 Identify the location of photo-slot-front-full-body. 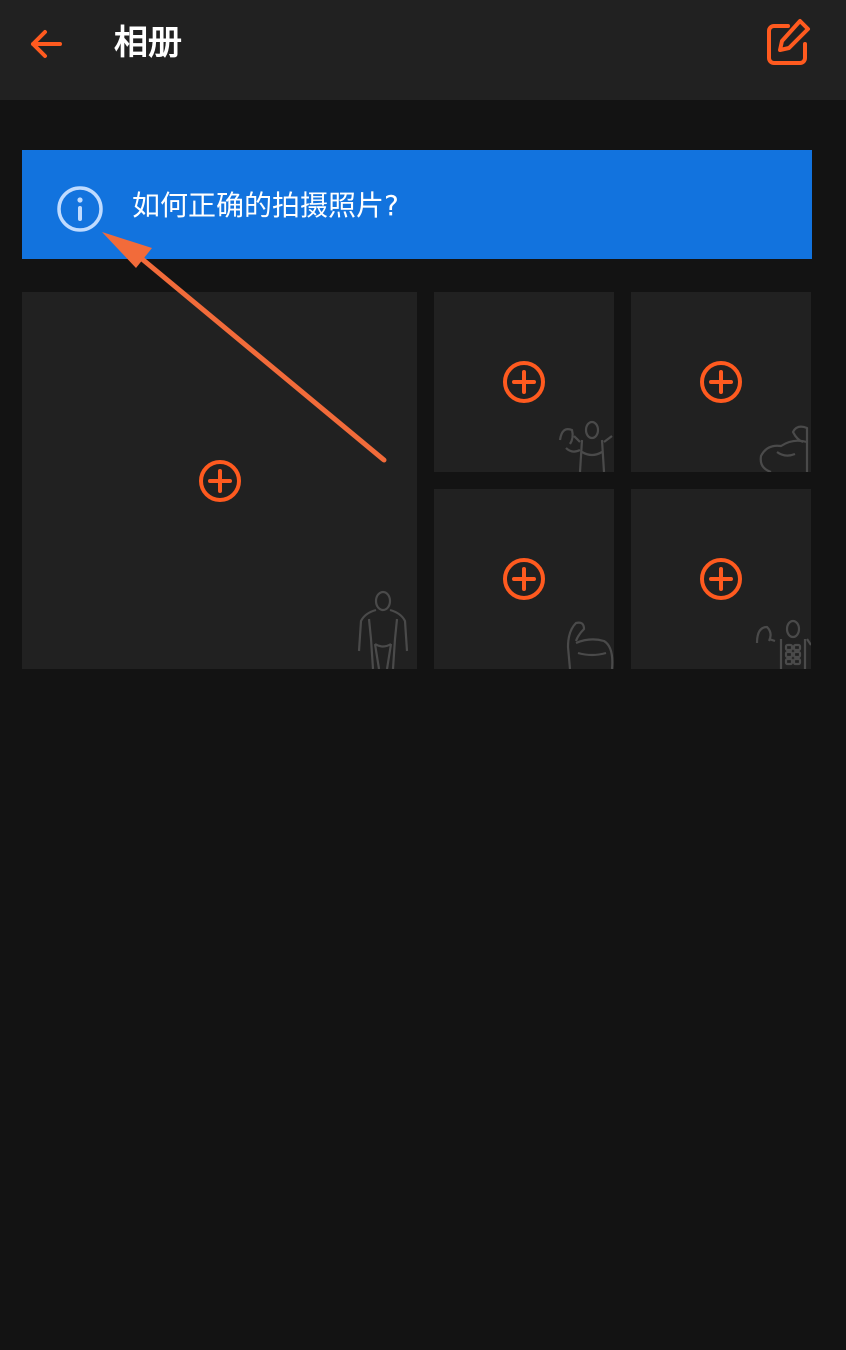
(219, 480).